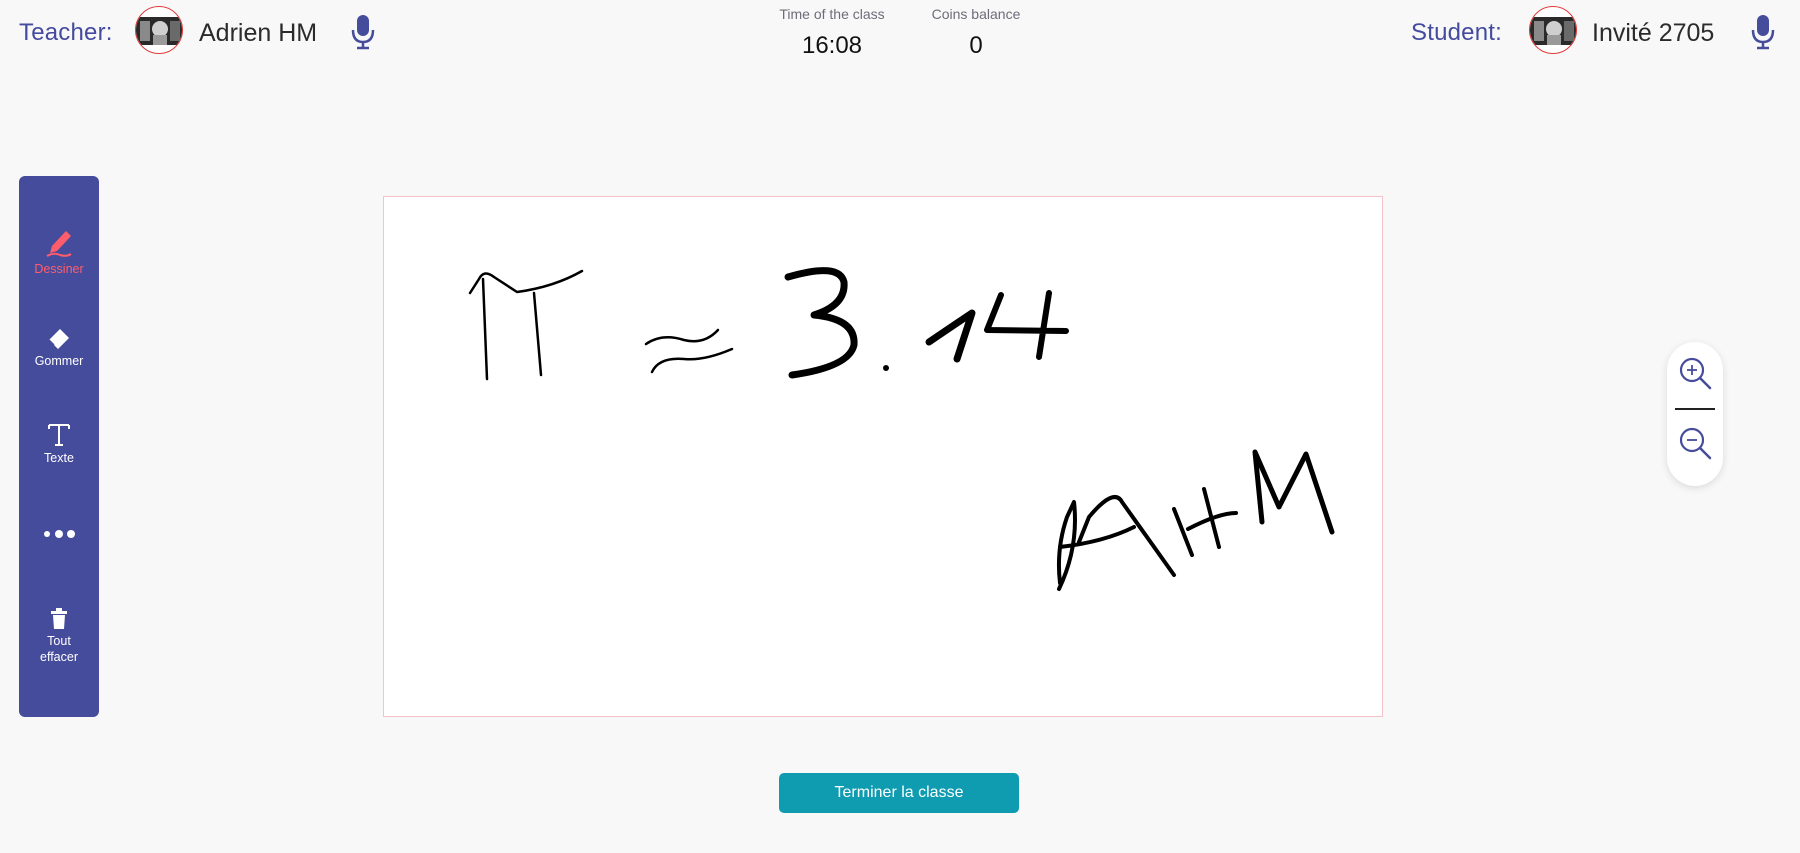 This screenshot has height=853, width=1800. I want to click on coins-balance-value: 0, so click(976, 45).